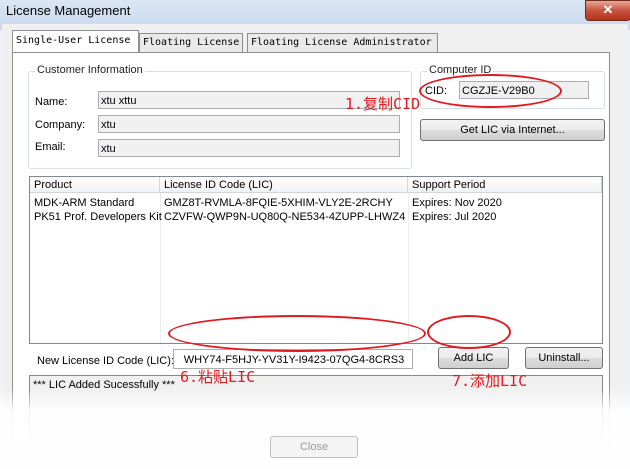  I want to click on table-row-2-lic: CZVFW-QWP9N-UQ80Q-NE534-4ZUPP-LHWZ4, so click(284, 217).